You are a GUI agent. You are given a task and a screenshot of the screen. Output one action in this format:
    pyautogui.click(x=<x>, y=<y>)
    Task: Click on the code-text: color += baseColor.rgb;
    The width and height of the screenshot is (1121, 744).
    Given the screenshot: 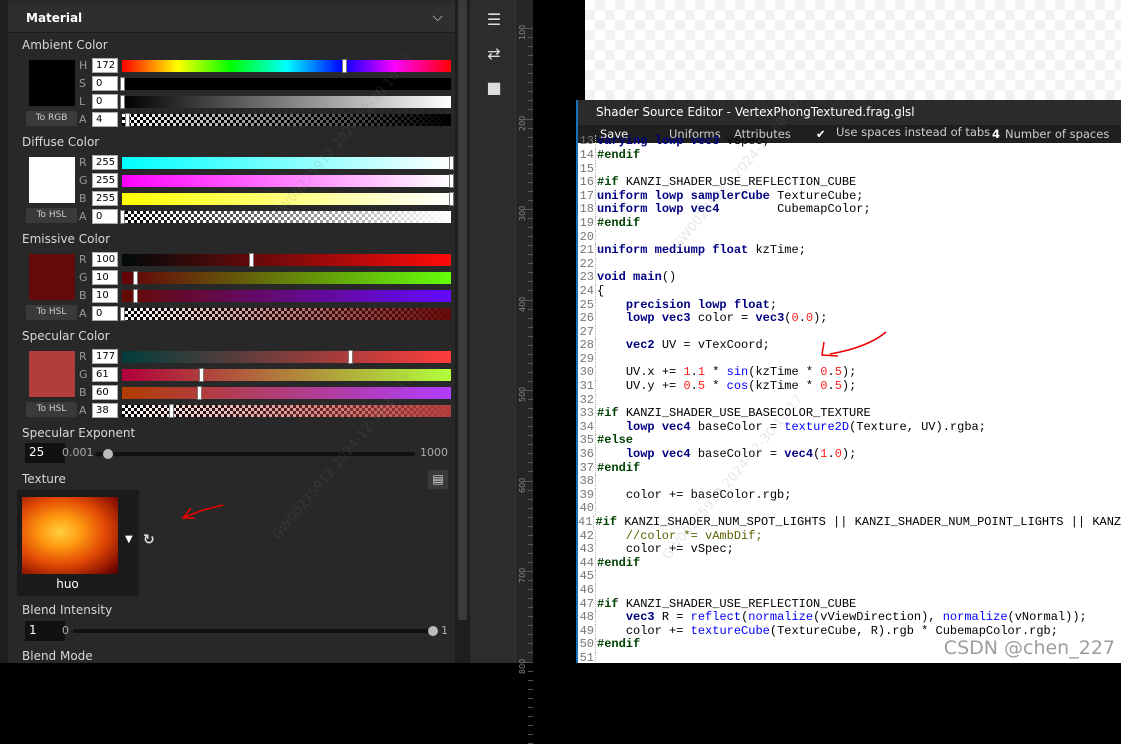 What is the action you would take?
    pyautogui.click(x=694, y=495)
    